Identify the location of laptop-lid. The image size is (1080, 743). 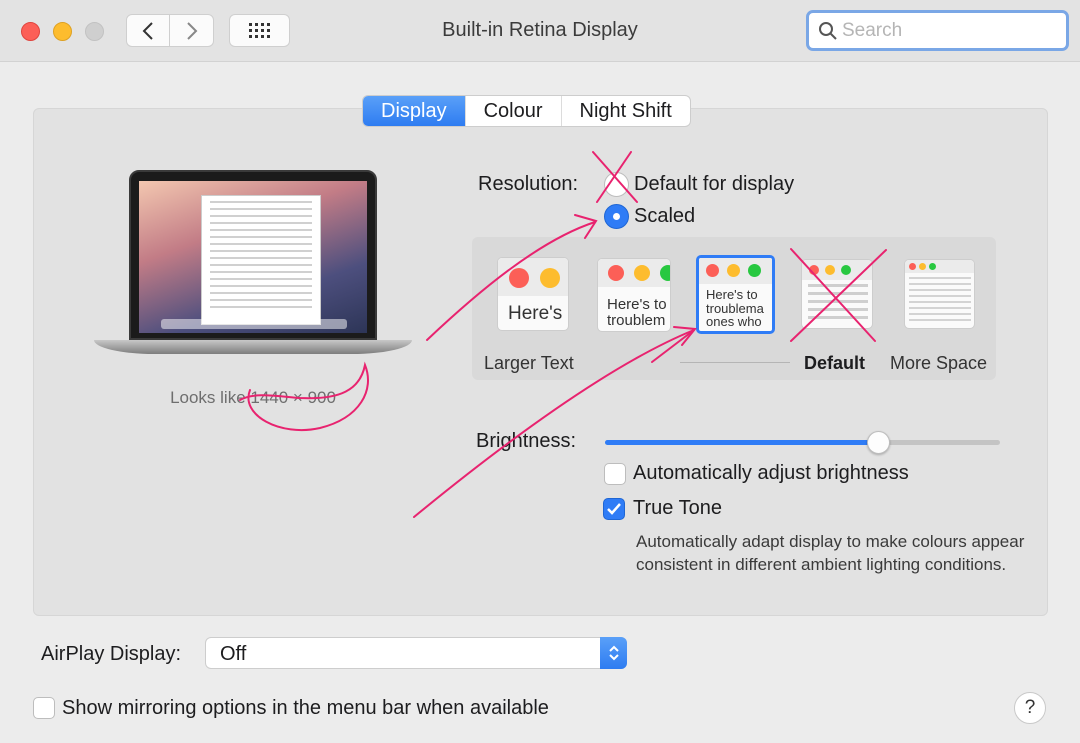
(253, 255).